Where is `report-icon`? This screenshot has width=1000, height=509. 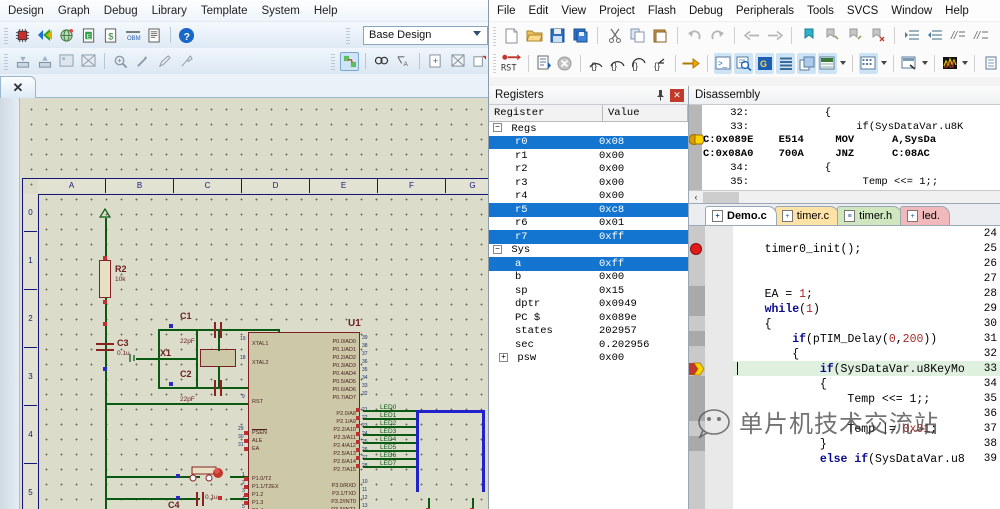 report-icon is located at coordinates (154, 35).